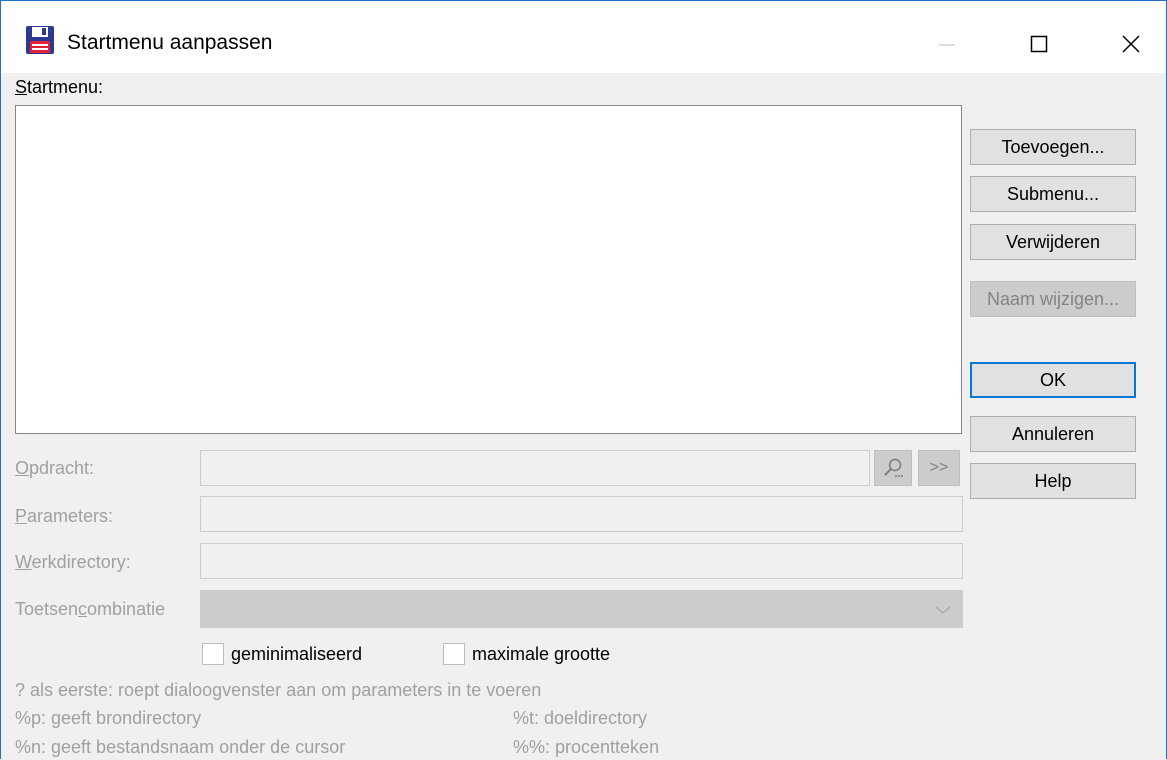 The width and height of the screenshot is (1167, 760). I want to click on parameters-input, so click(581, 514).